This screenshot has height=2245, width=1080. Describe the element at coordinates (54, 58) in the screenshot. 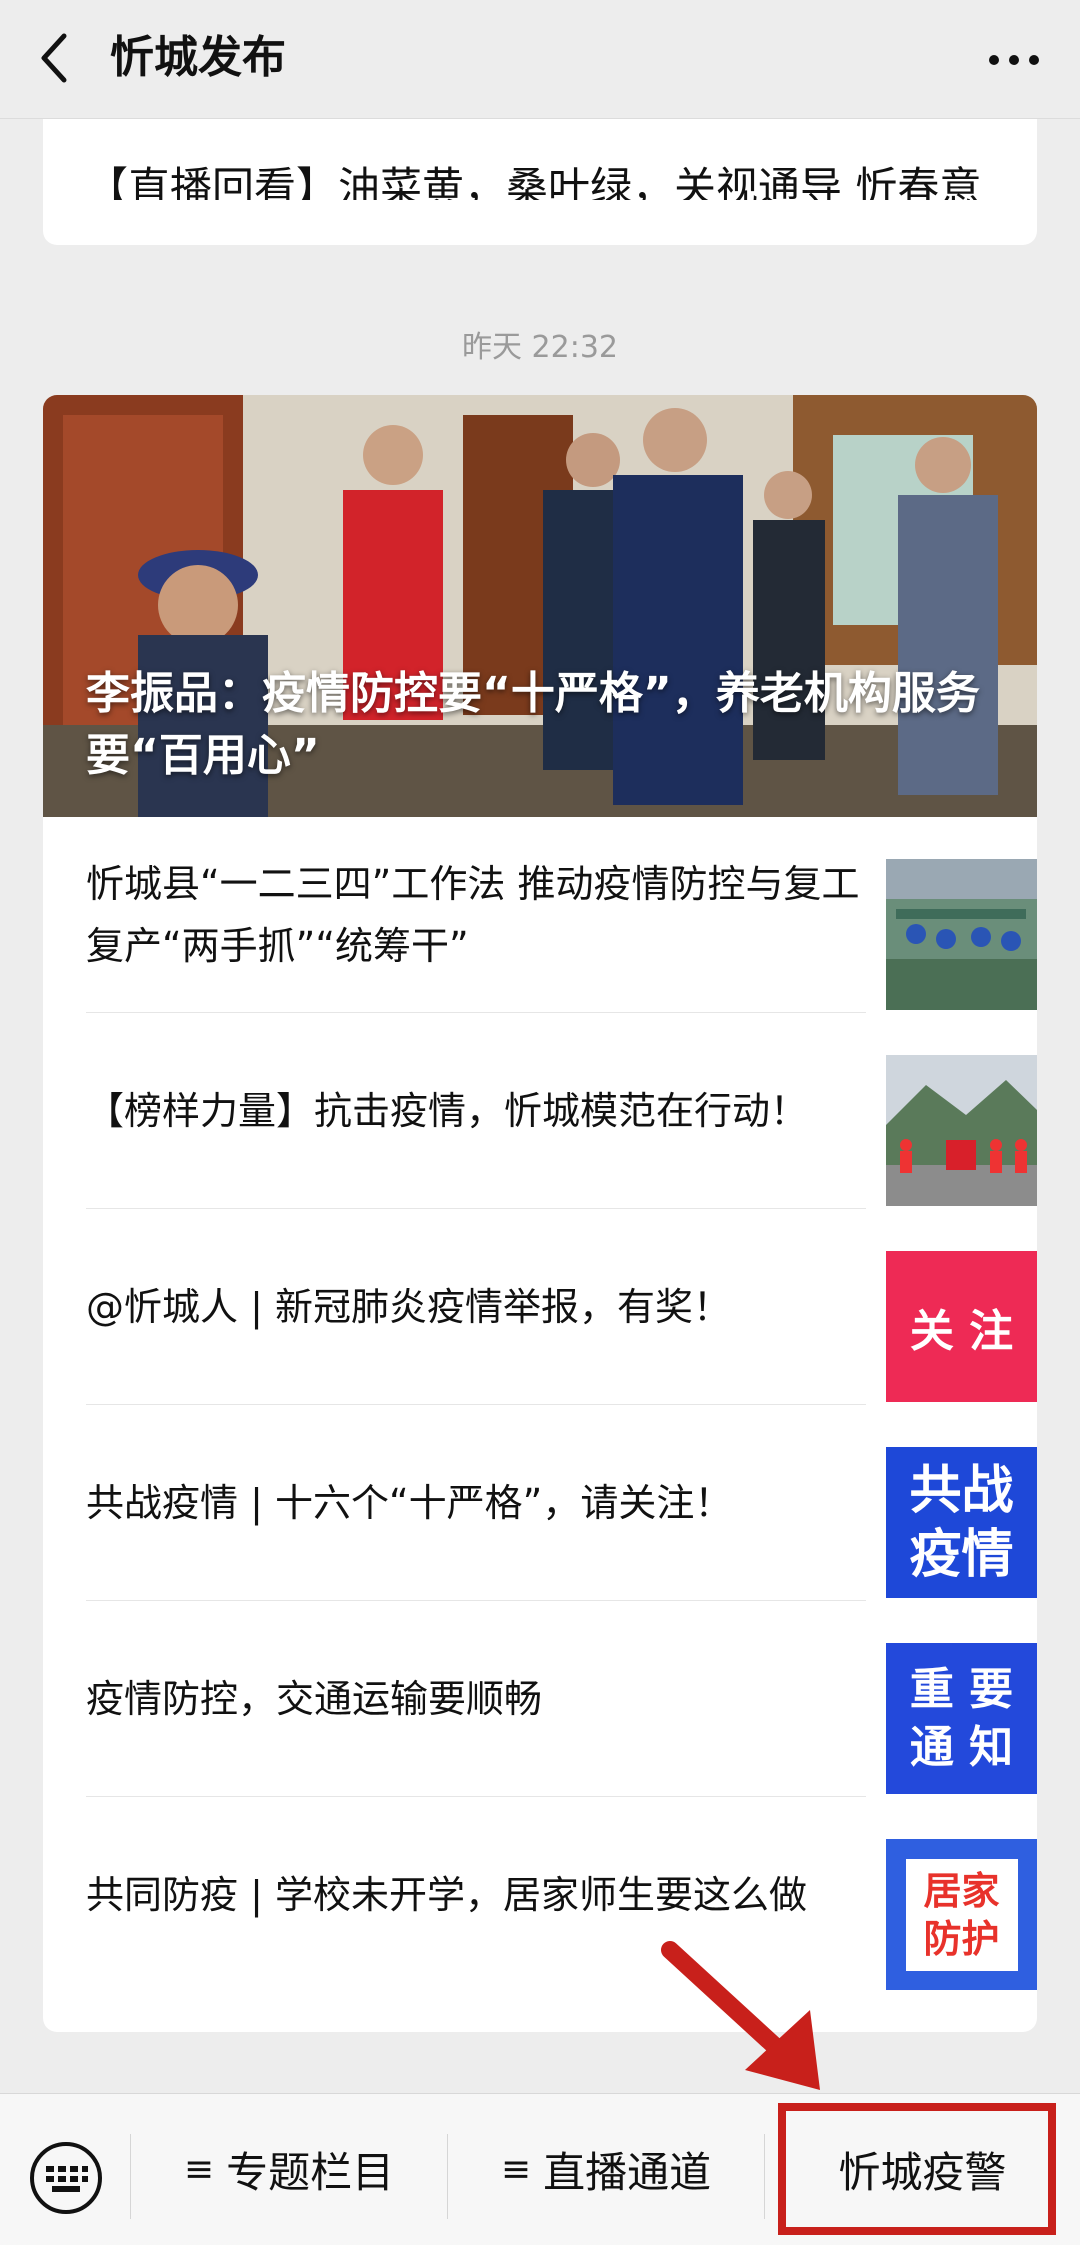

I see `back-arrow-icon` at that location.